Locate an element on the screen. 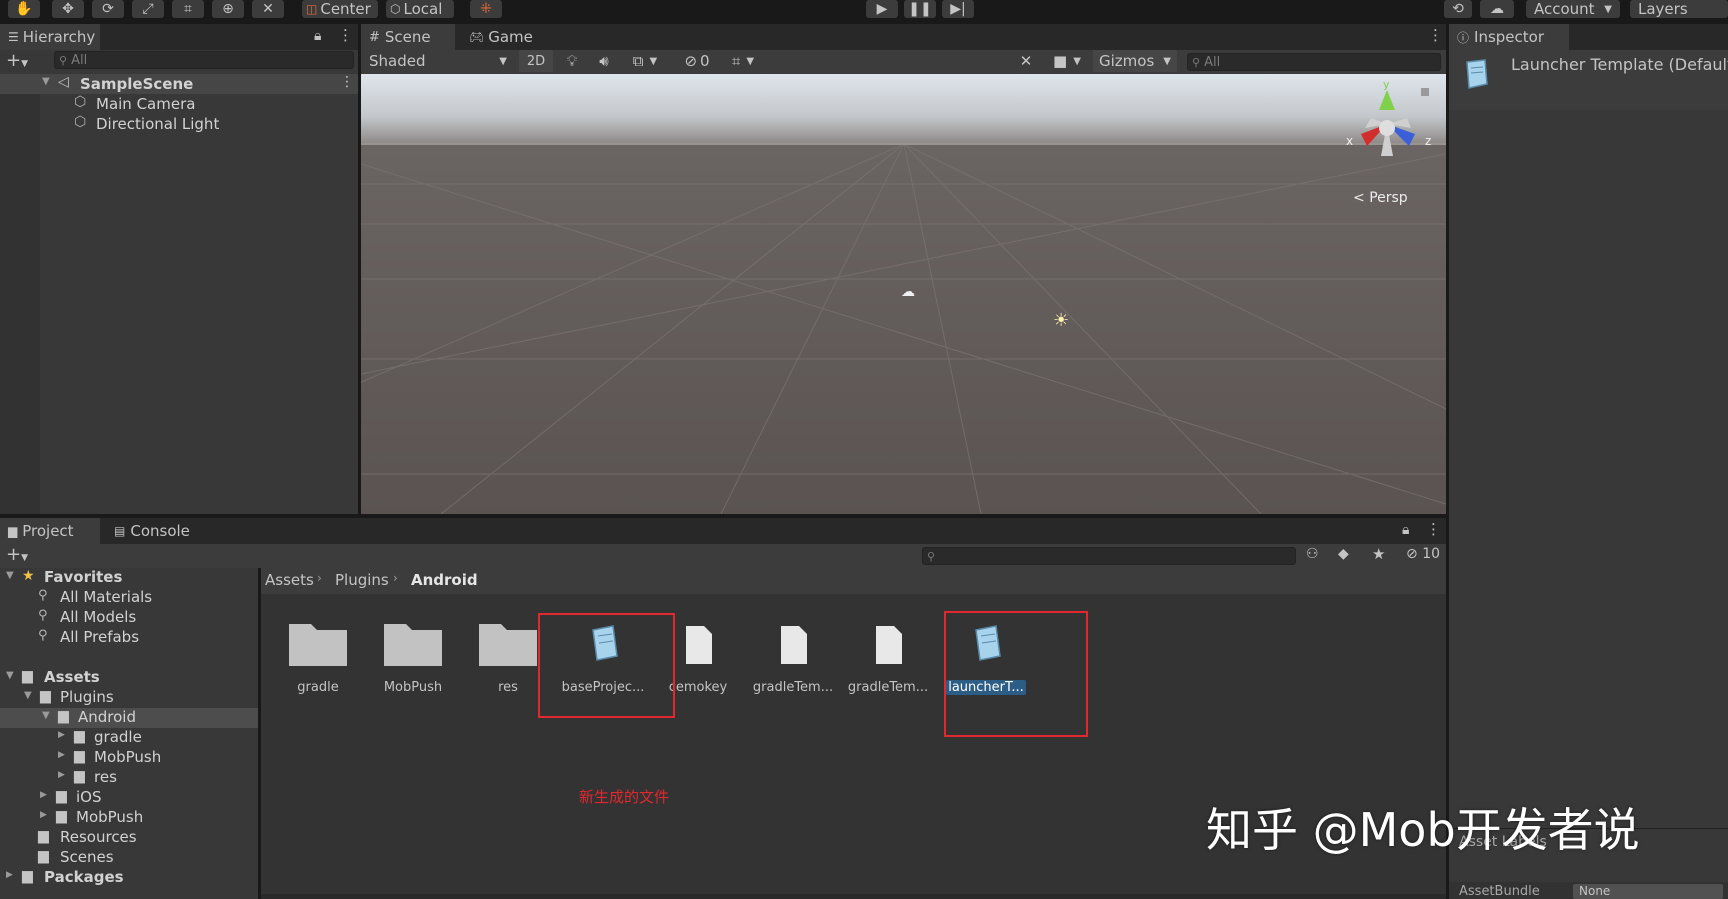 The height and width of the screenshot is (899, 1728). collab-button: ⟲ is located at coordinates (1458, 9).